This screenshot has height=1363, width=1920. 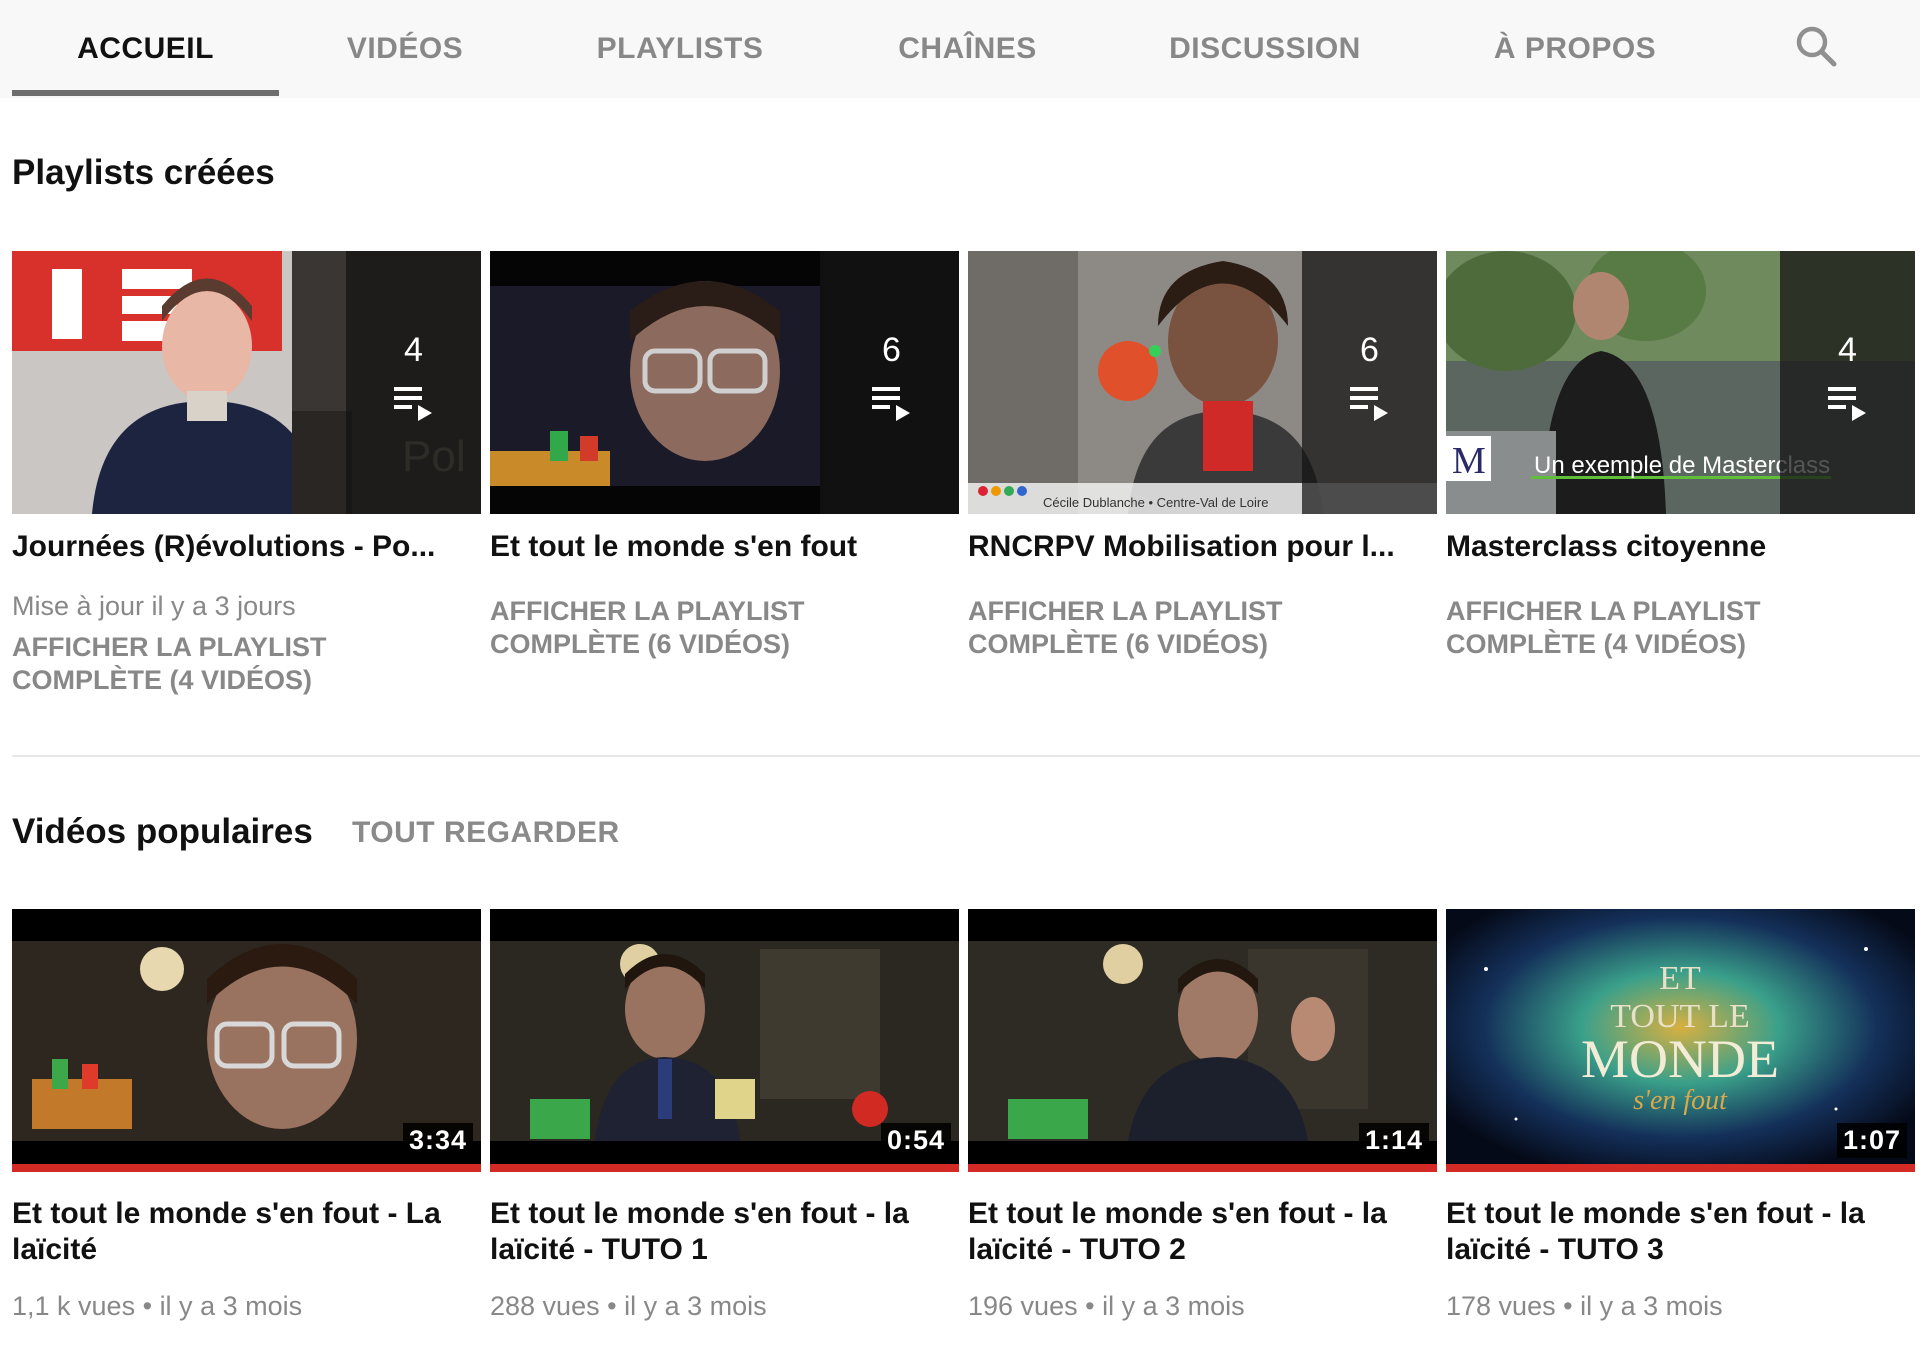 I want to click on tab-a-propos: À PROPOS, so click(x=1575, y=49).